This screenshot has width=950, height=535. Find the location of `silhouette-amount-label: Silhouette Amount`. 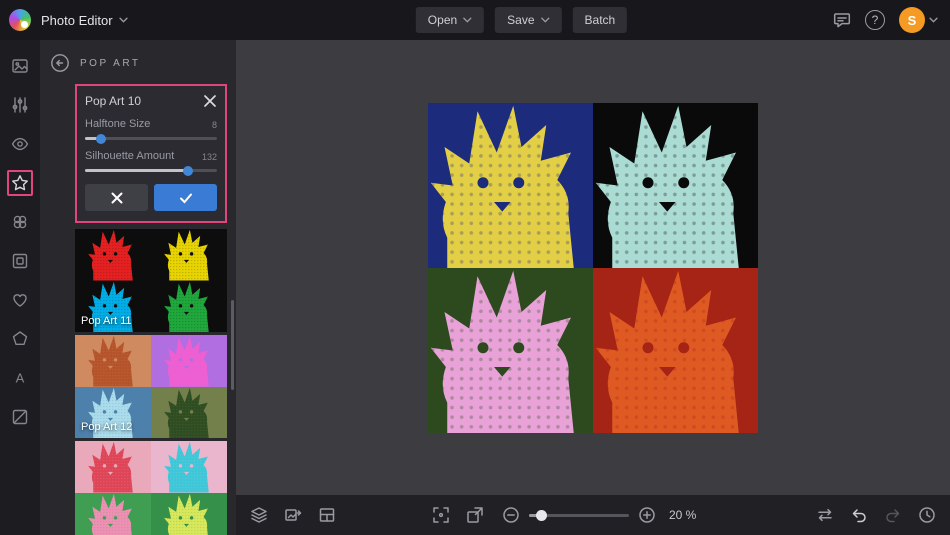

silhouette-amount-label: Silhouette Amount is located at coordinates (130, 156).